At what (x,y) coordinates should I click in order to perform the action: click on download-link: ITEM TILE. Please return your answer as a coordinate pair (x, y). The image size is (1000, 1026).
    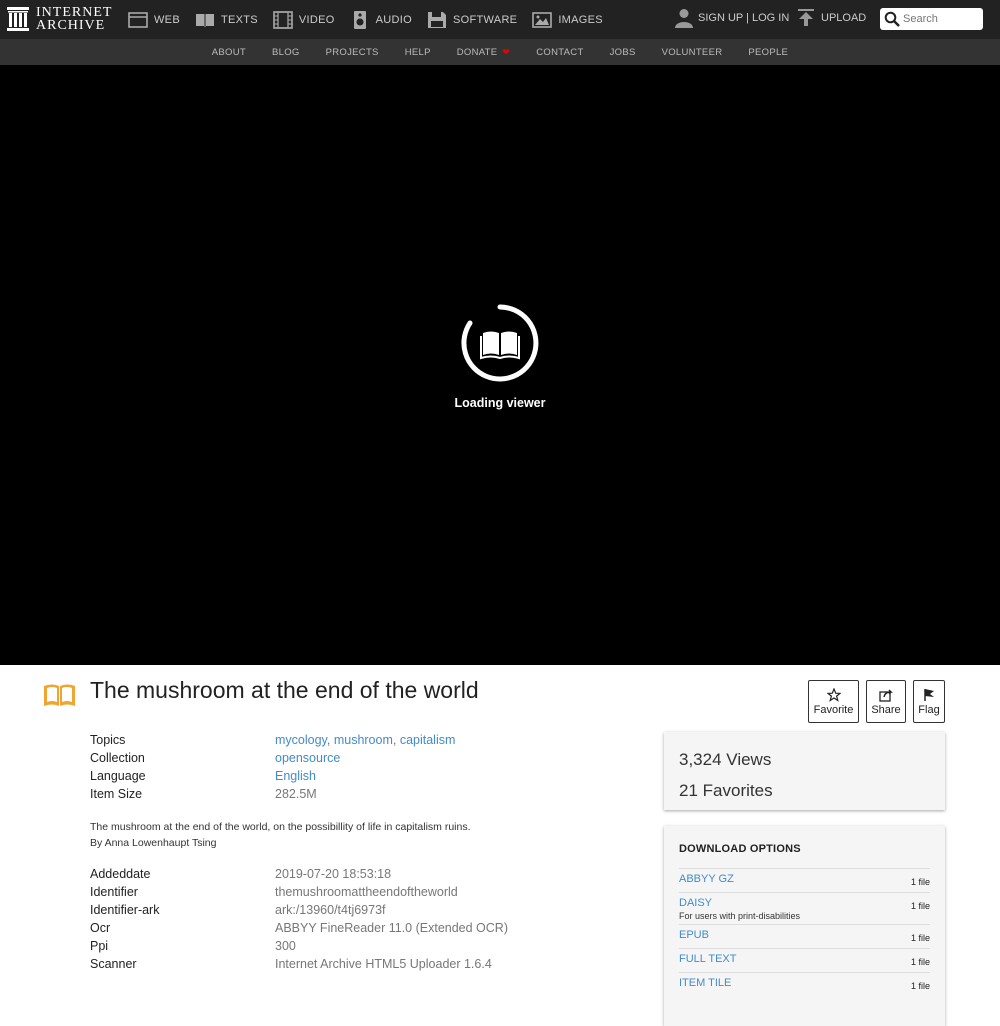
    Looking at the image, I should click on (804, 983).